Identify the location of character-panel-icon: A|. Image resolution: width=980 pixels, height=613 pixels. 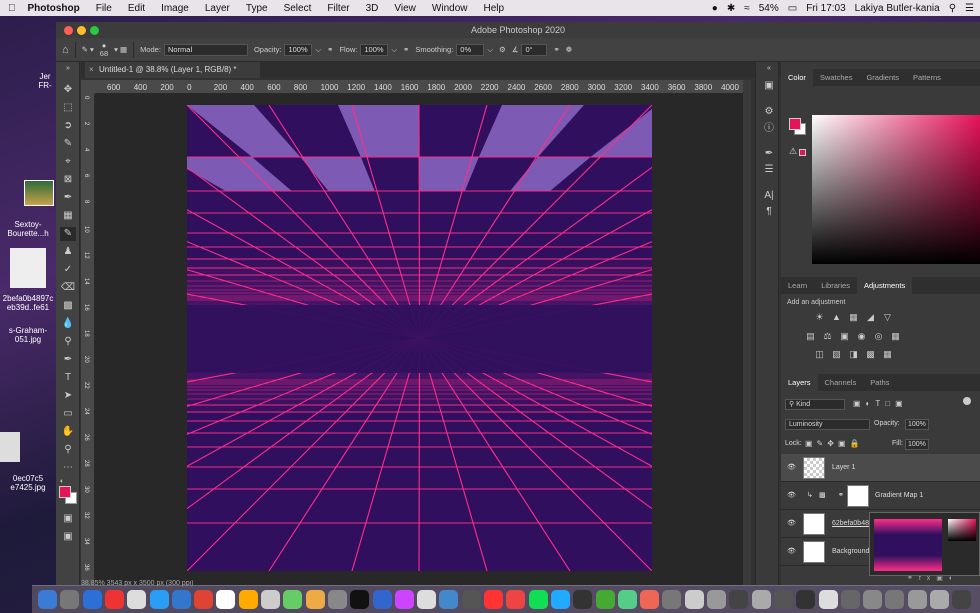
(769, 196).